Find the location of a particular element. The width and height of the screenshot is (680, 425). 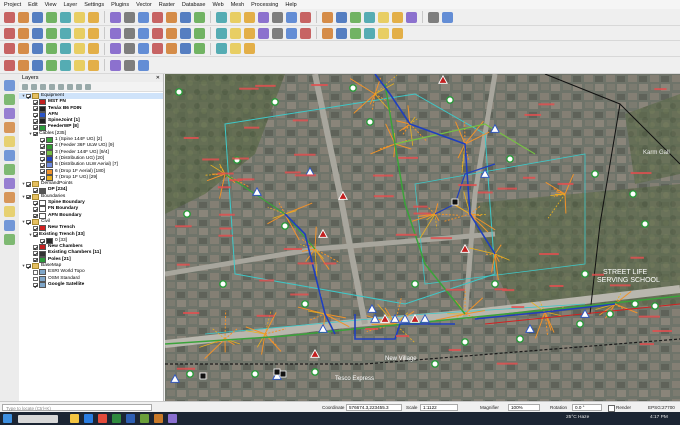

simplify-icon is located at coordinates (171, 48).